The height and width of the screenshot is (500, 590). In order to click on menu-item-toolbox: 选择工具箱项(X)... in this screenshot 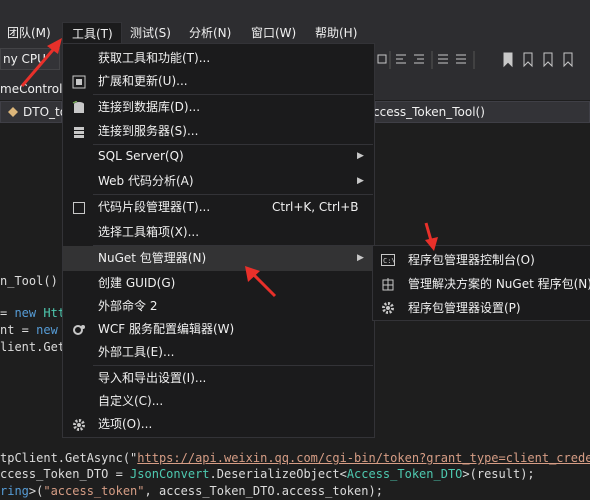, I will do `click(218, 232)`.